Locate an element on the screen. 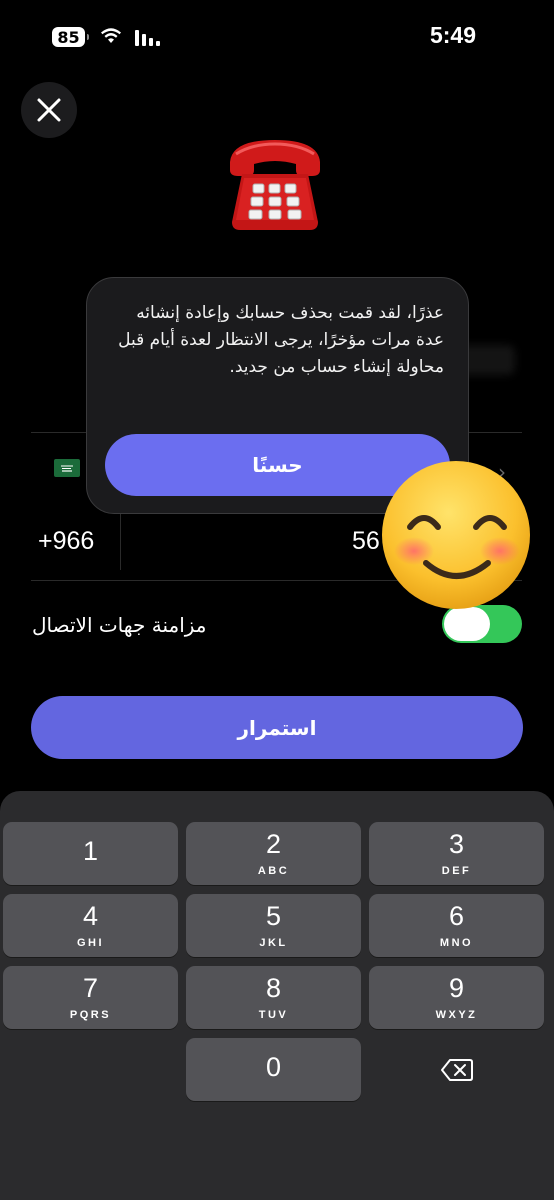  key-letters: TUV is located at coordinates (273, 1015).